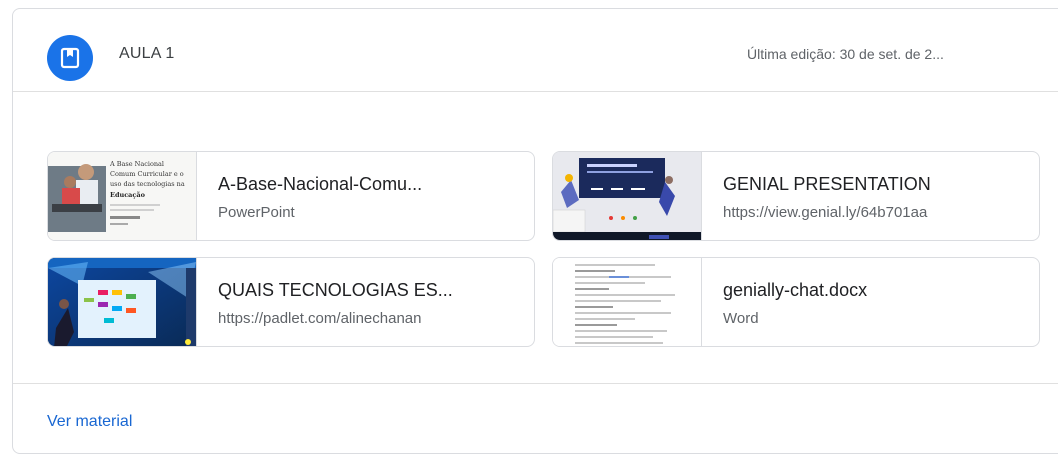 The width and height of the screenshot is (1058, 454). Describe the element at coordinates (795, 290) in the screenshot. I see `attachment-title: genially-chat.docx` at that location.